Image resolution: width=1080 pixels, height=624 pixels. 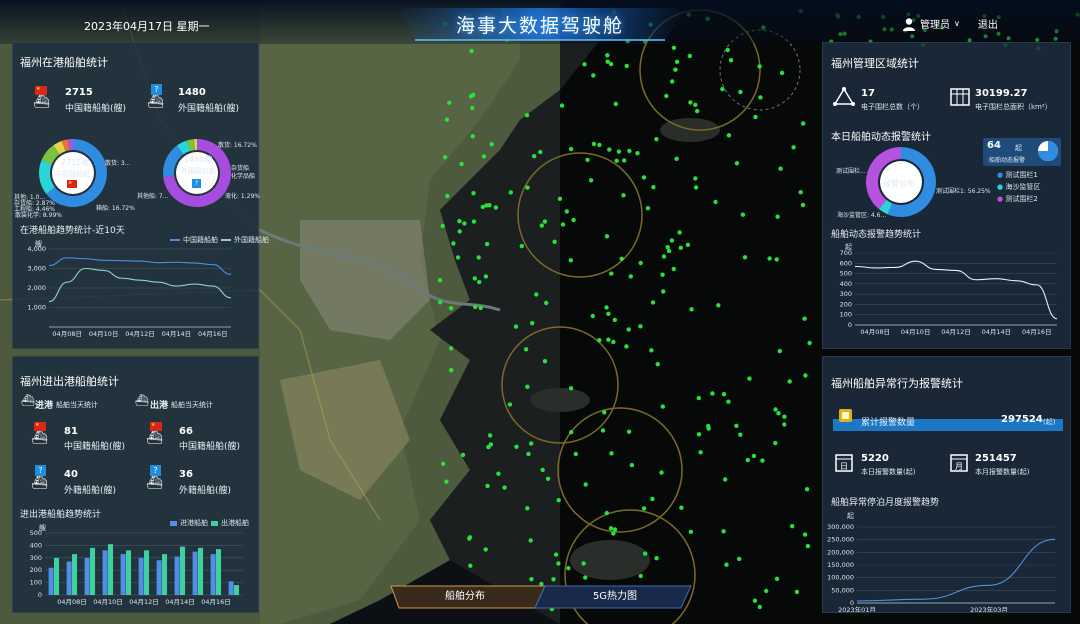 I want to click on logout-link: 退出, so click(x=988, y=23).